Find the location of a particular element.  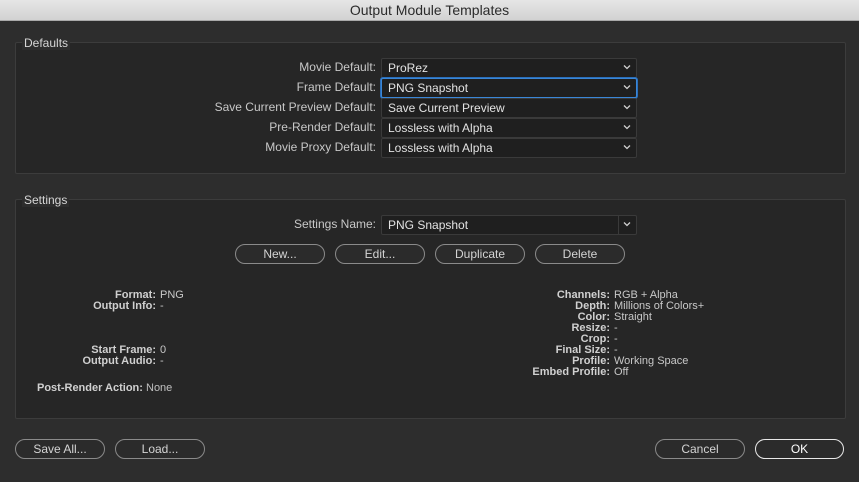

window-titlebar: Output Module Templates is located at coordinates (429, 10).